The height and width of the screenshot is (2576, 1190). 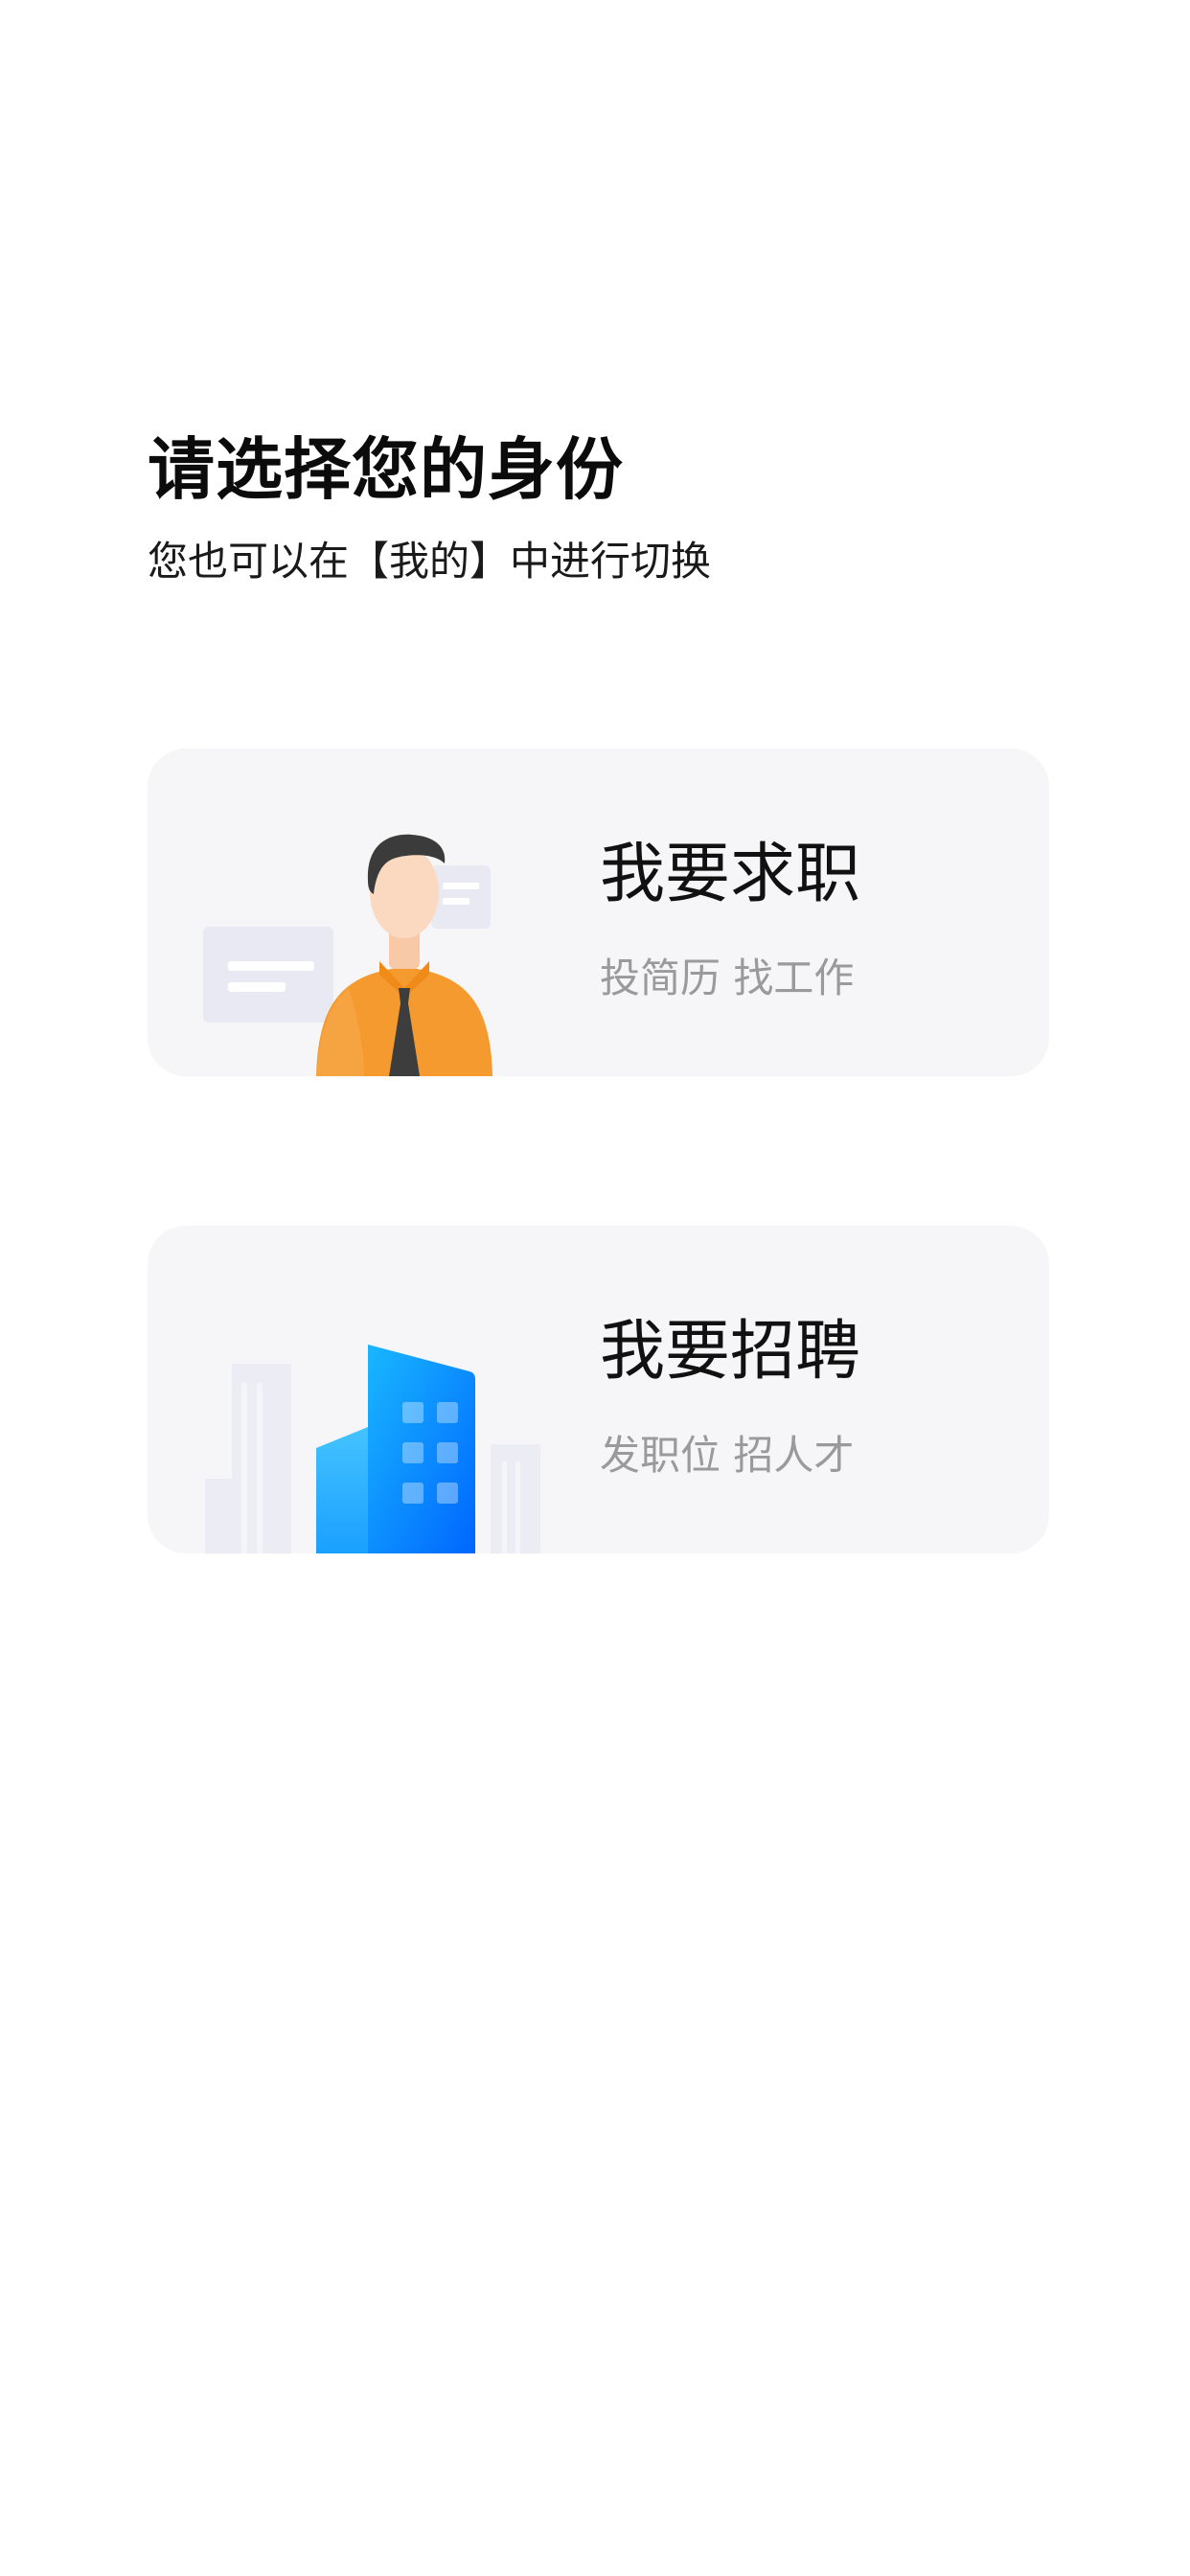 What do you see at coordinates (728, 977) in the screenshot?
I see `job-seeker-description: 投简历 找工作` at bounding box center [728, 977].